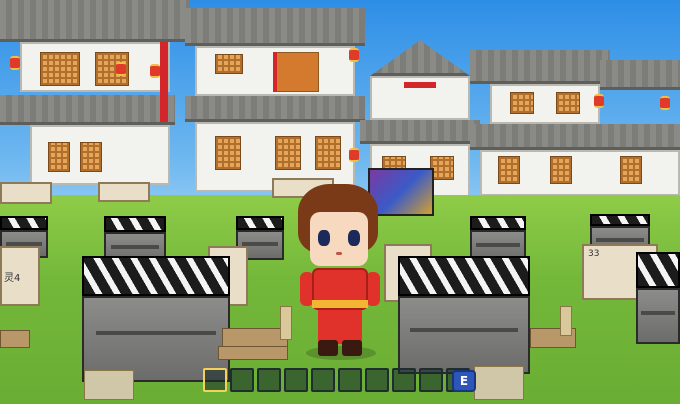 Image resolution: width=680 pixels, height=404 pixels. I want to click on building-center, so click(275, 103).